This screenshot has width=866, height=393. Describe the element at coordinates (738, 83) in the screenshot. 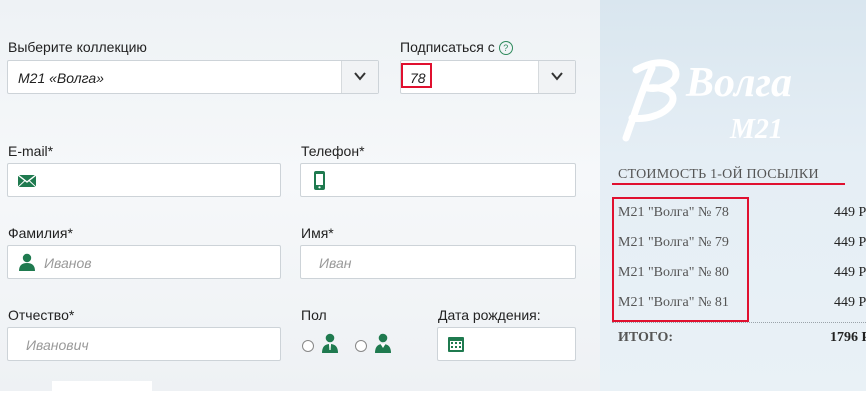

I see `logo-script-text: Волга` at that location.